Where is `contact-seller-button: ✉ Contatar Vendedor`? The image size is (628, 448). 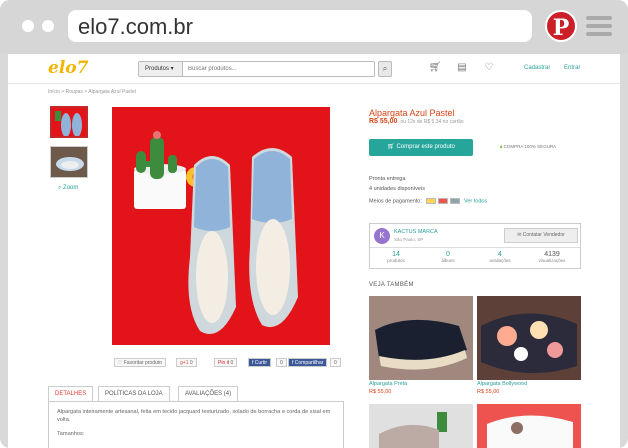 contact-seller-button: ✉ Contatar Vendedor is located at coordinates (541, 235).